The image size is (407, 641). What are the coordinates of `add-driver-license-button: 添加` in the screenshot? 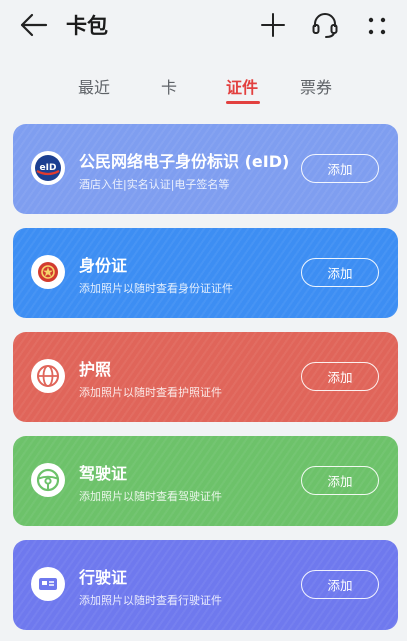 It's located at (340, 480).